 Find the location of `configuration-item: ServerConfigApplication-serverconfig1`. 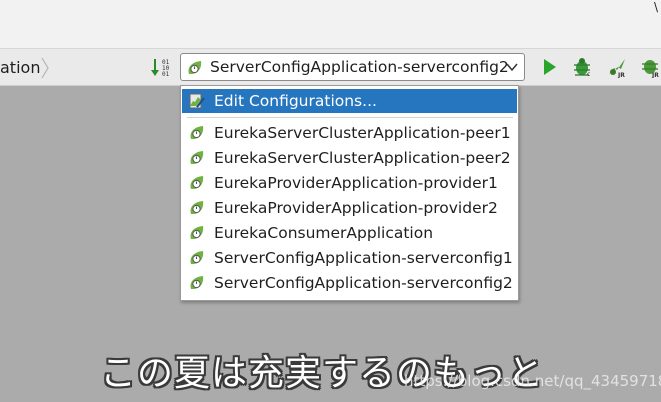

configuration-item: ServerConfigApplication-serverconfig1 is located at coordinates (349, 258).